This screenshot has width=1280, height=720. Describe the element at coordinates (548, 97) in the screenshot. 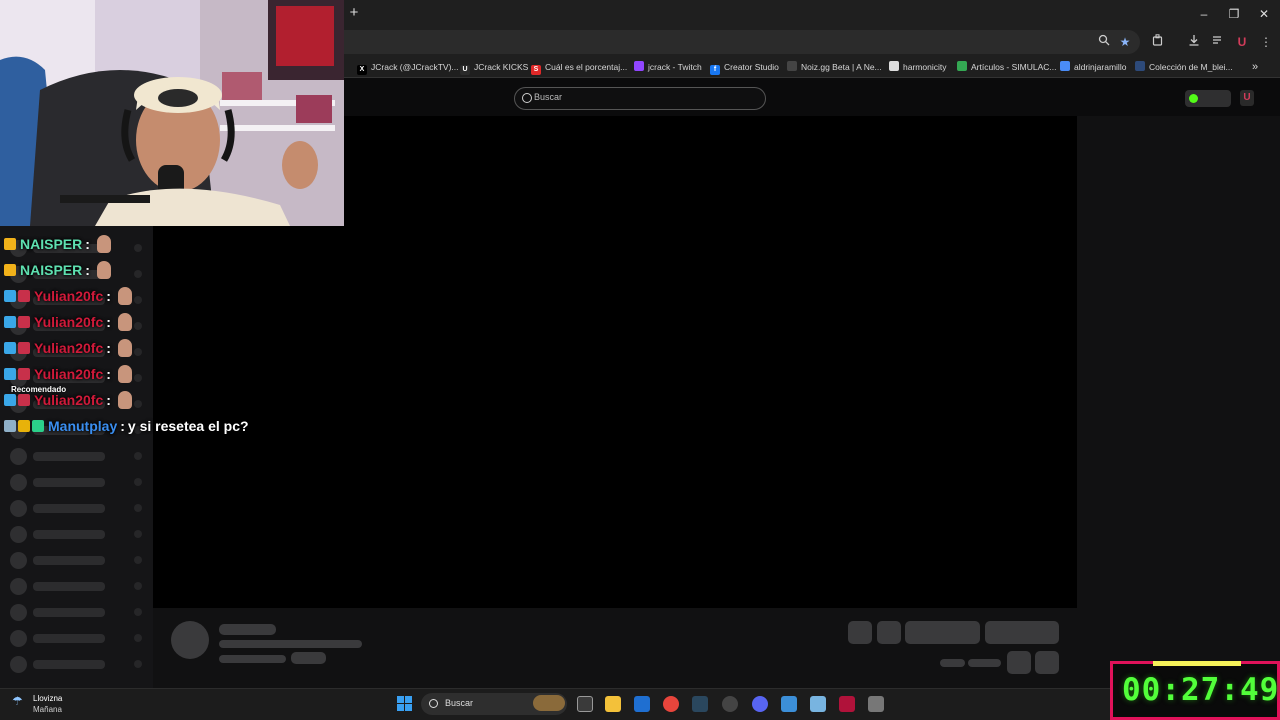

I see `search-placeholder: Buscar` at that location.